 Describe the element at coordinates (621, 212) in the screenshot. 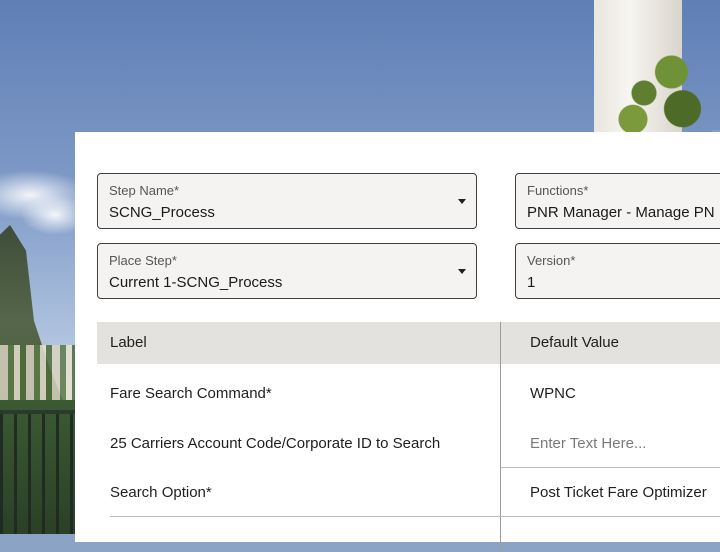

I see `functions-value: PNR Manager - Manage PN` at that location.